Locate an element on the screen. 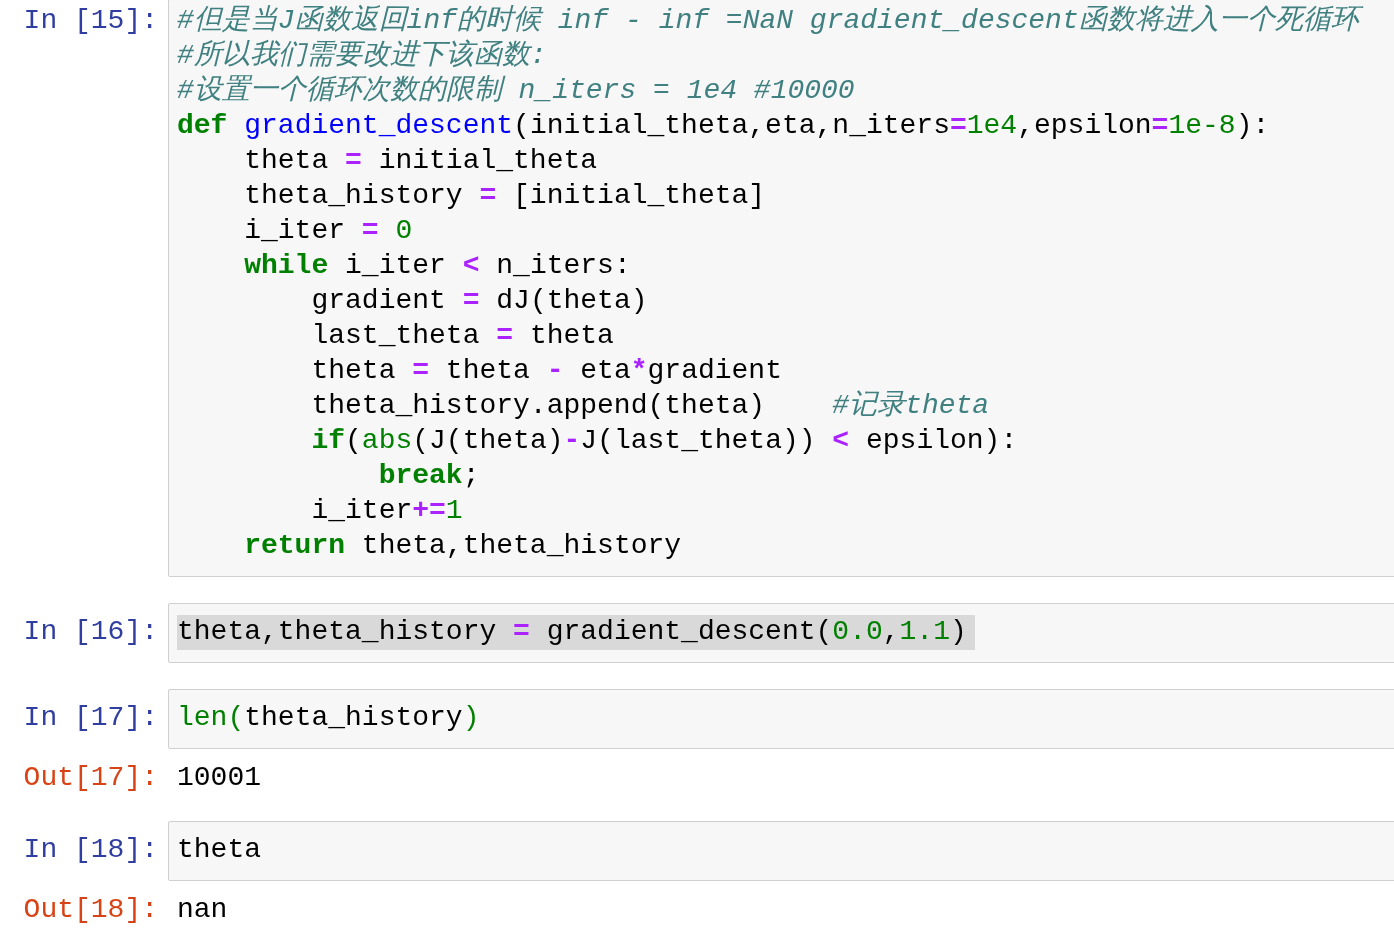 Image resolution: width=1394 pixels, height=940 pixels. code-line: def gradient_descent(initial_theta,eta,n_iters=1e4,epsilon=1e-8): is located at coordinates (724, 126).